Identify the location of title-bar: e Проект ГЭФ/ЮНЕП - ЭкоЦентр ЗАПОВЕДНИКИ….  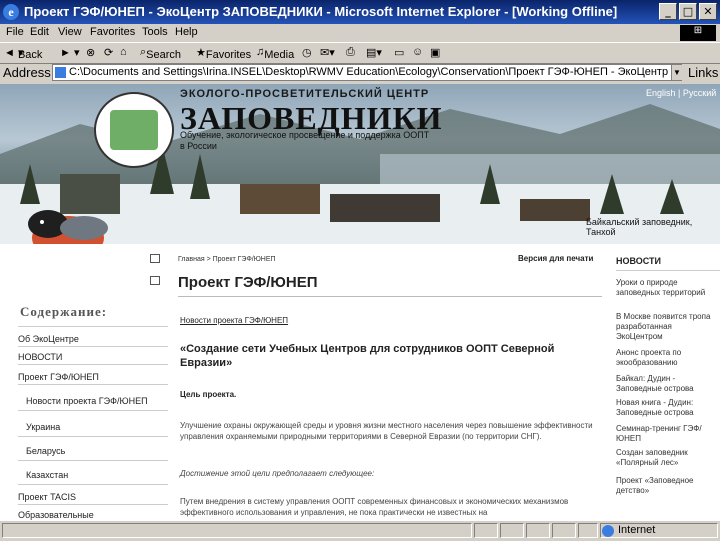
(360, 12).